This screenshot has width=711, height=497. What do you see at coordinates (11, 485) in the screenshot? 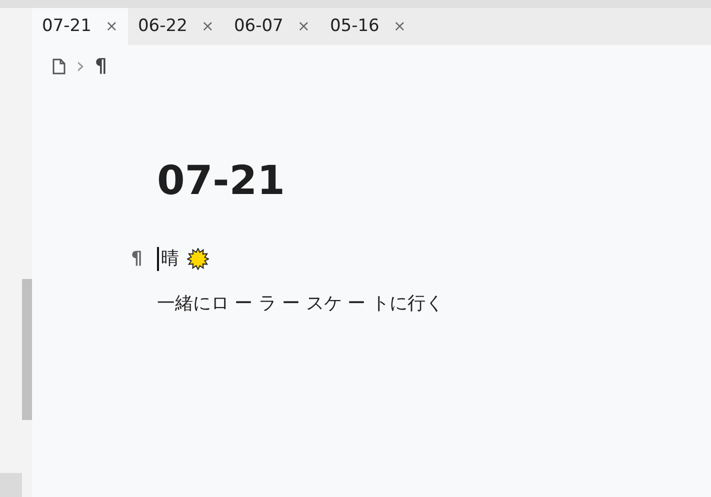
I see `side-panel` at bounding box center [11, 485].